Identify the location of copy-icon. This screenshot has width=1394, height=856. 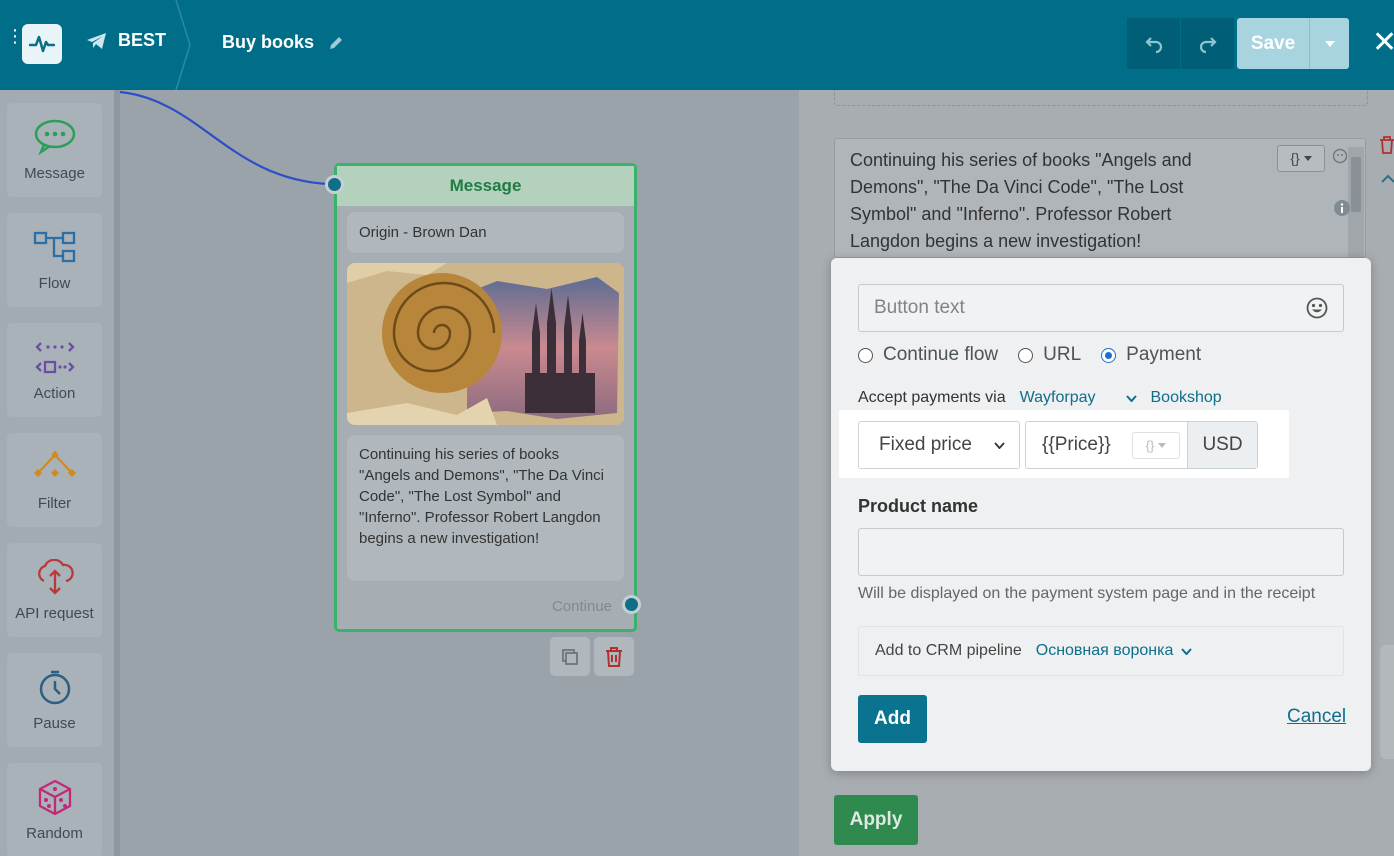
(570, 656).